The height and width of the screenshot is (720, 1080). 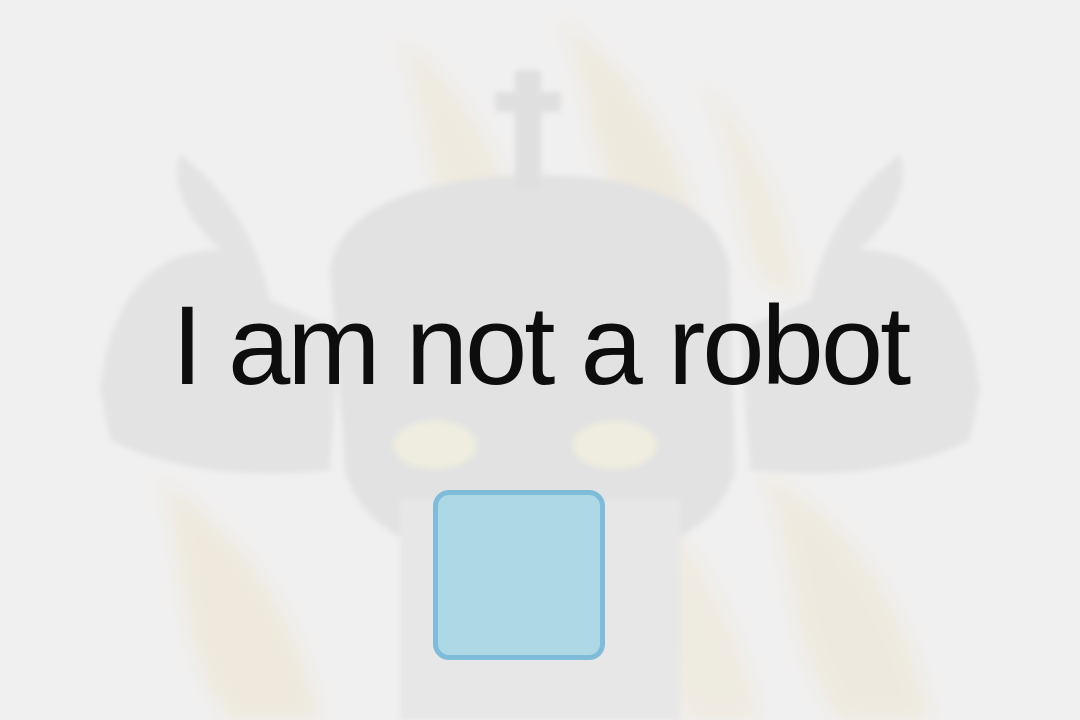 What do you see at coordinates (541, 345) in the screenshot?
I see `captcha-label: I am not a robot` at bounding box center [541, 345].